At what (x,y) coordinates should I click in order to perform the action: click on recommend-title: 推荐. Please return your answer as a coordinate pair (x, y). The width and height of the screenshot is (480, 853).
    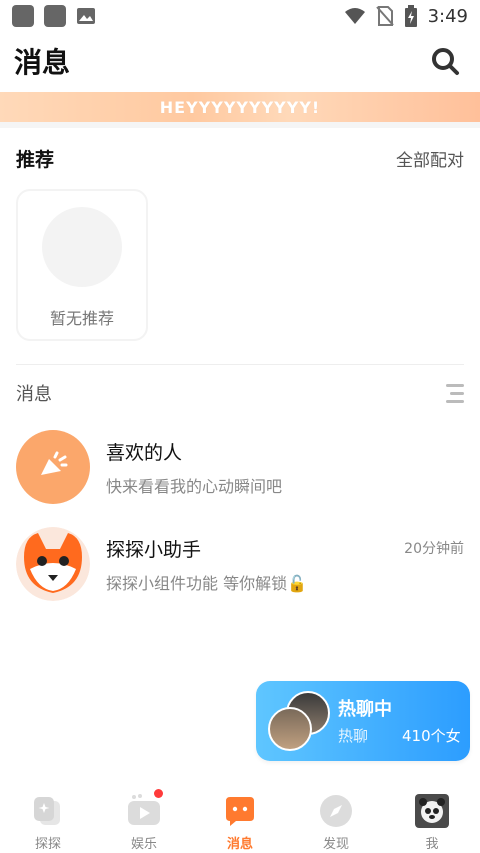
    Looking at the image, I should click on (35, 159).